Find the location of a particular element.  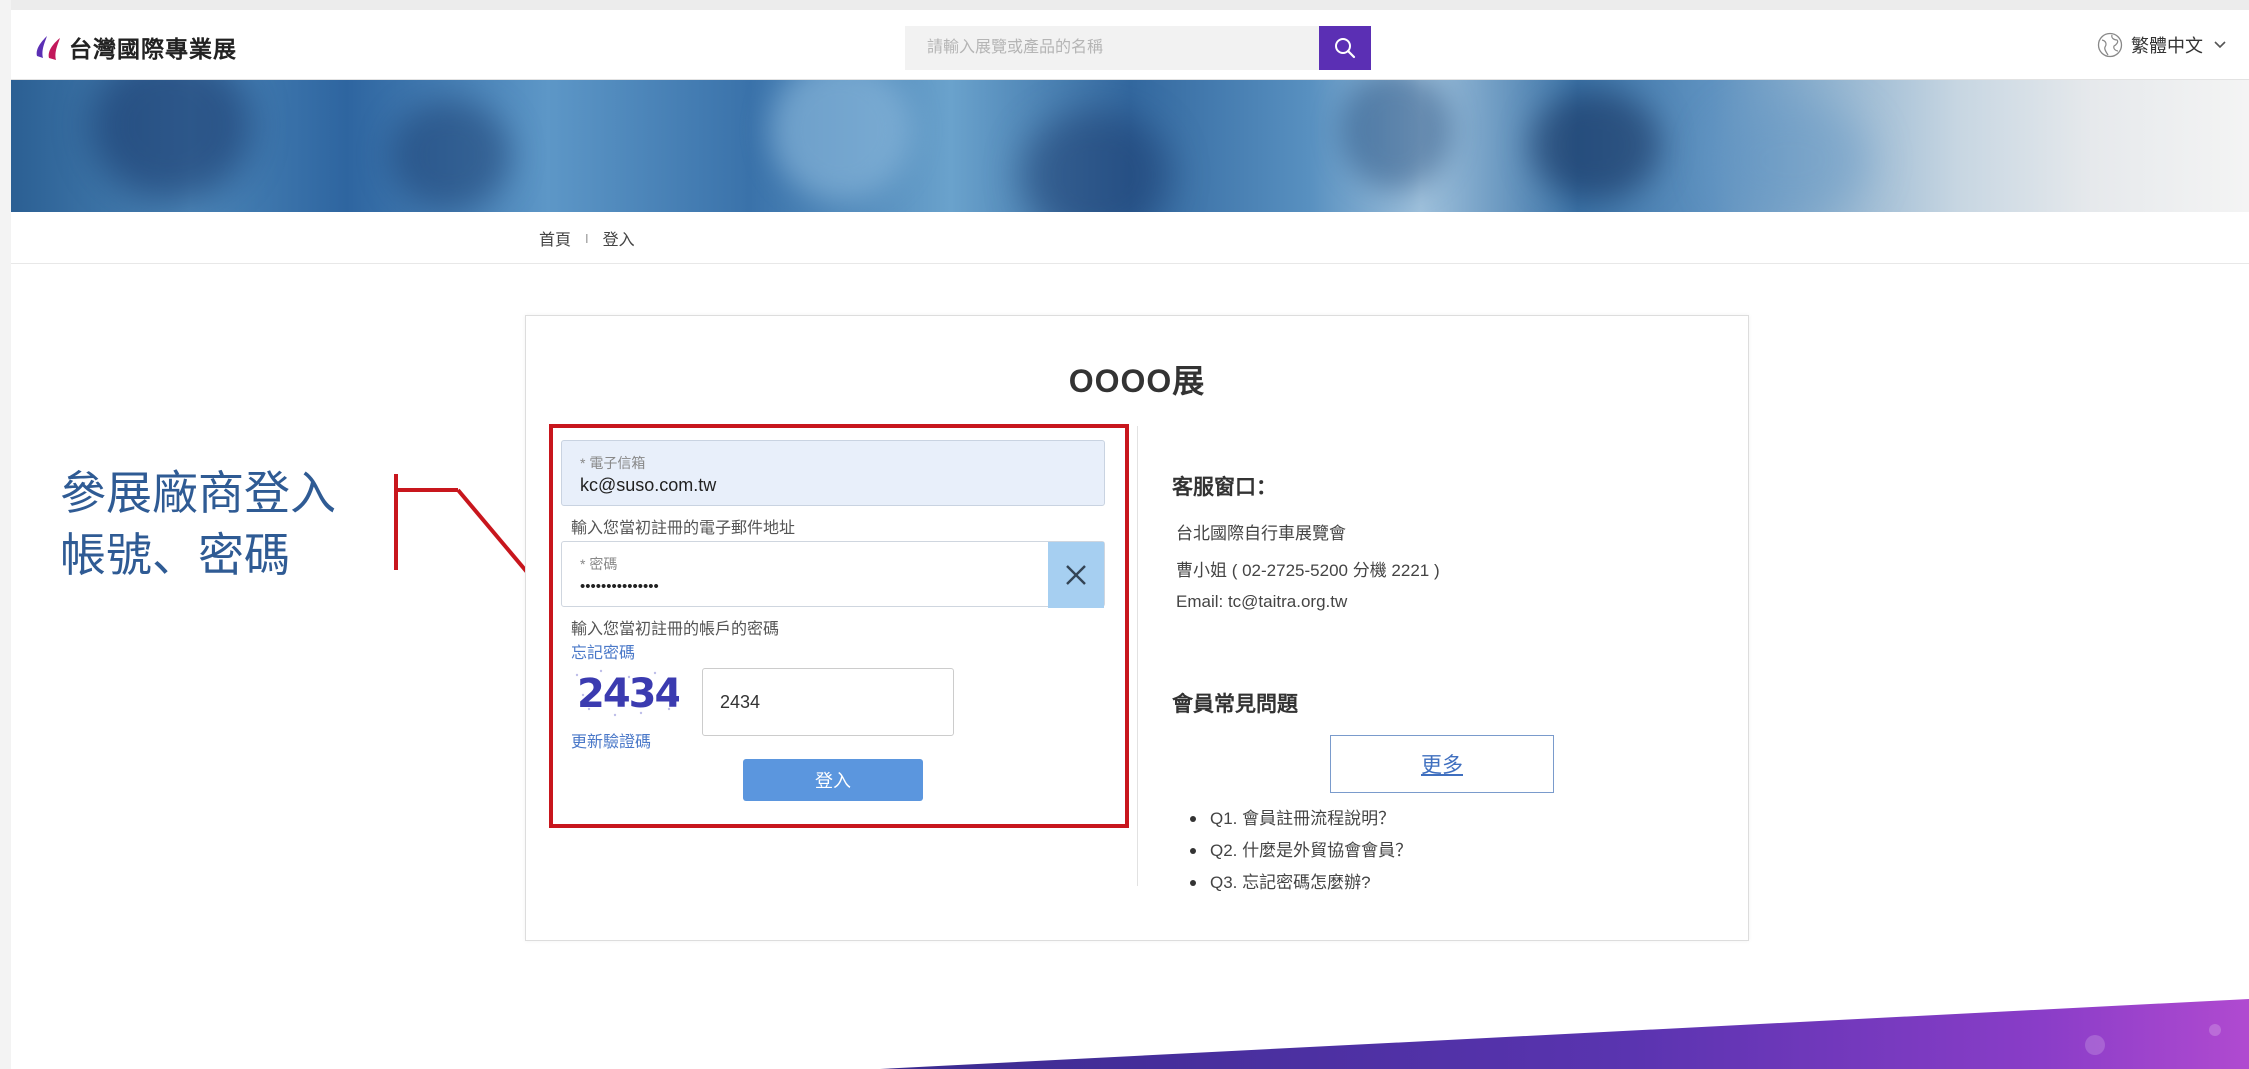

breadcrumb-separator: I is located at coordinates (587, 238).